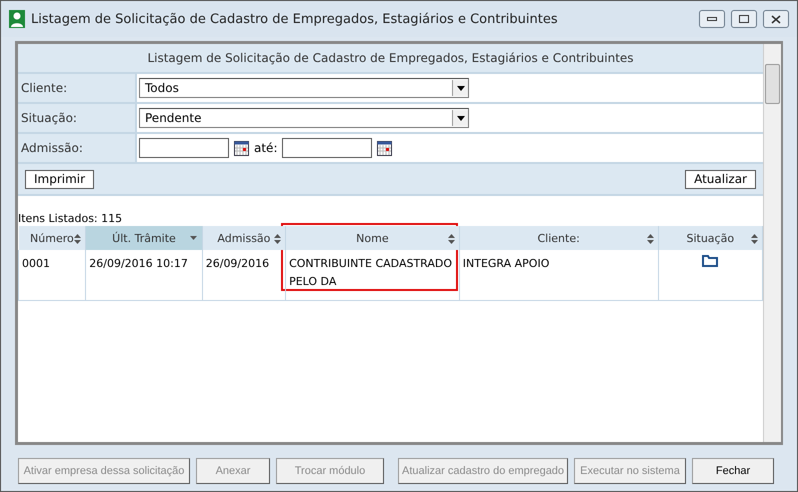  Describe the element at coordinates (558, 275) in the screenshot. I see `table-cell: INTEGRA APOIO` at that location.